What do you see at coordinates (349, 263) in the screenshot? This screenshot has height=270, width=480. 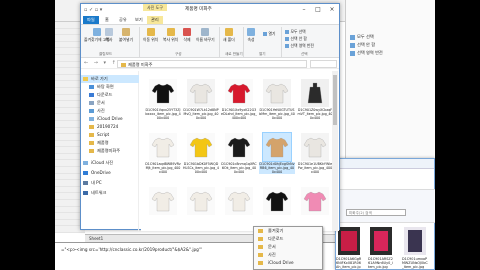 I see `file-caption: D1C901A6GgR6NiFKx081R06Ah_item_pic.jpg` at bounding box center [349, 263].